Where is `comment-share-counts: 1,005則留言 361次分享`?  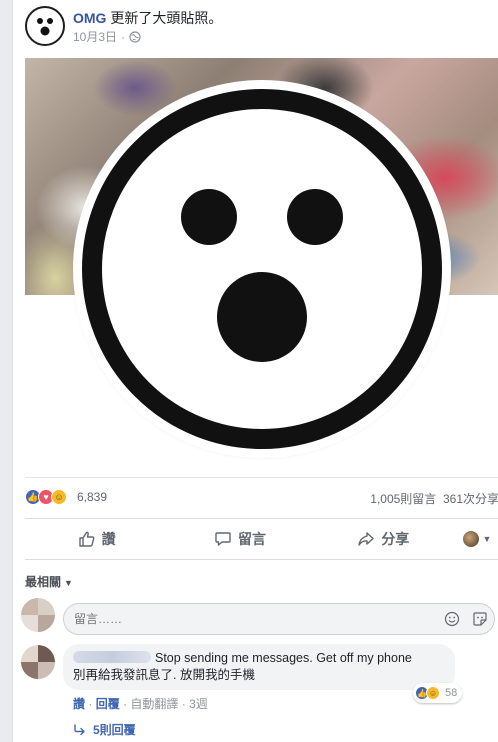
comment-share-counts: 1,005則留言 361次分享 is located at coordinates (434, 498).